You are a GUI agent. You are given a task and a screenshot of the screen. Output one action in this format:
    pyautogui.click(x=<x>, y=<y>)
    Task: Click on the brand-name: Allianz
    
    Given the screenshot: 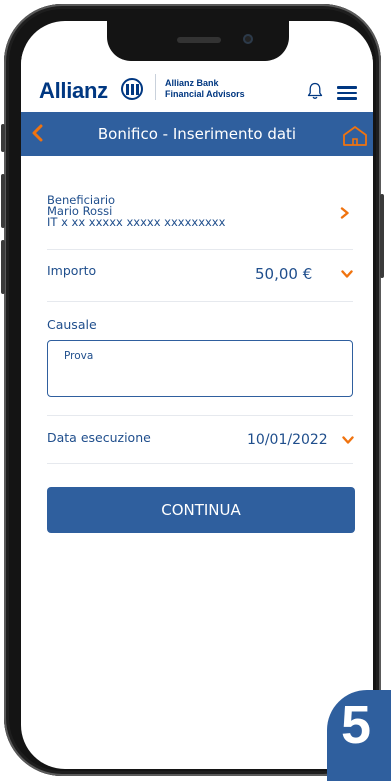 What is the action you would take?
    pyautogui.click(x=73, y=90)
    